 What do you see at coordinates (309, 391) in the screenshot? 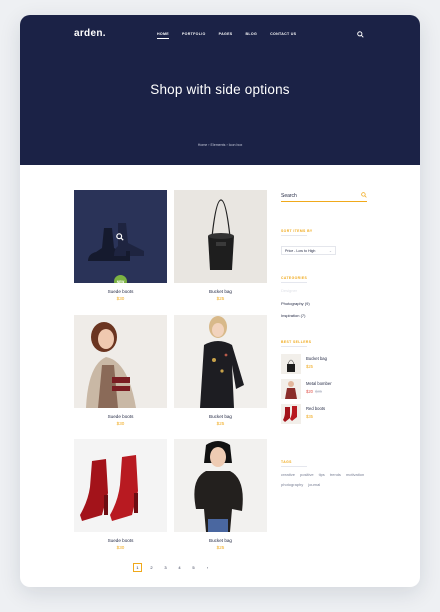
I see `bestseller-sale-price: $20` at bounding box center [309, 391].